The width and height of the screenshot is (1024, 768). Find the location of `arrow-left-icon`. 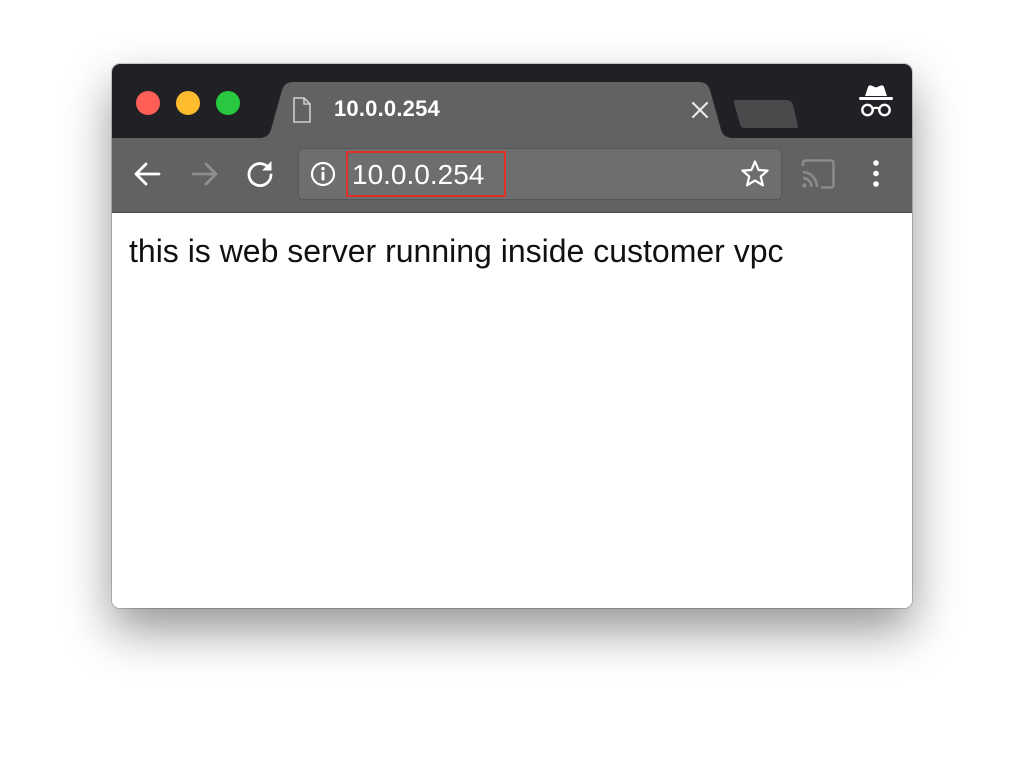

arrow-left-icon is located at coordinates (148, 174).